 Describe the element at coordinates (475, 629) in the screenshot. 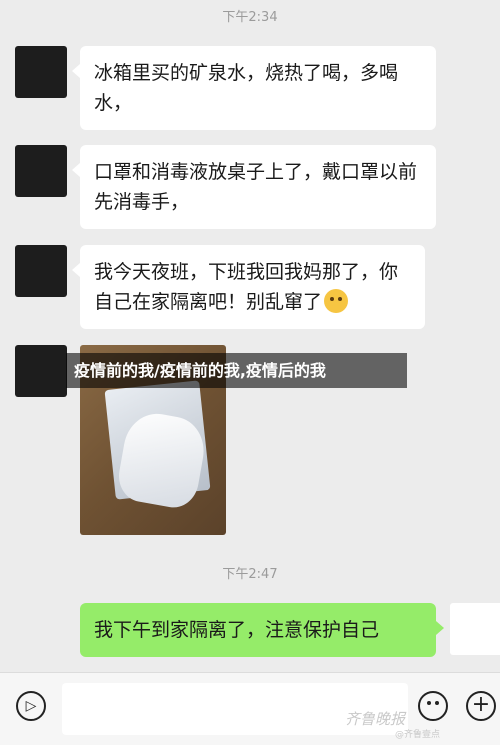

I see `self-avatar` at that location.